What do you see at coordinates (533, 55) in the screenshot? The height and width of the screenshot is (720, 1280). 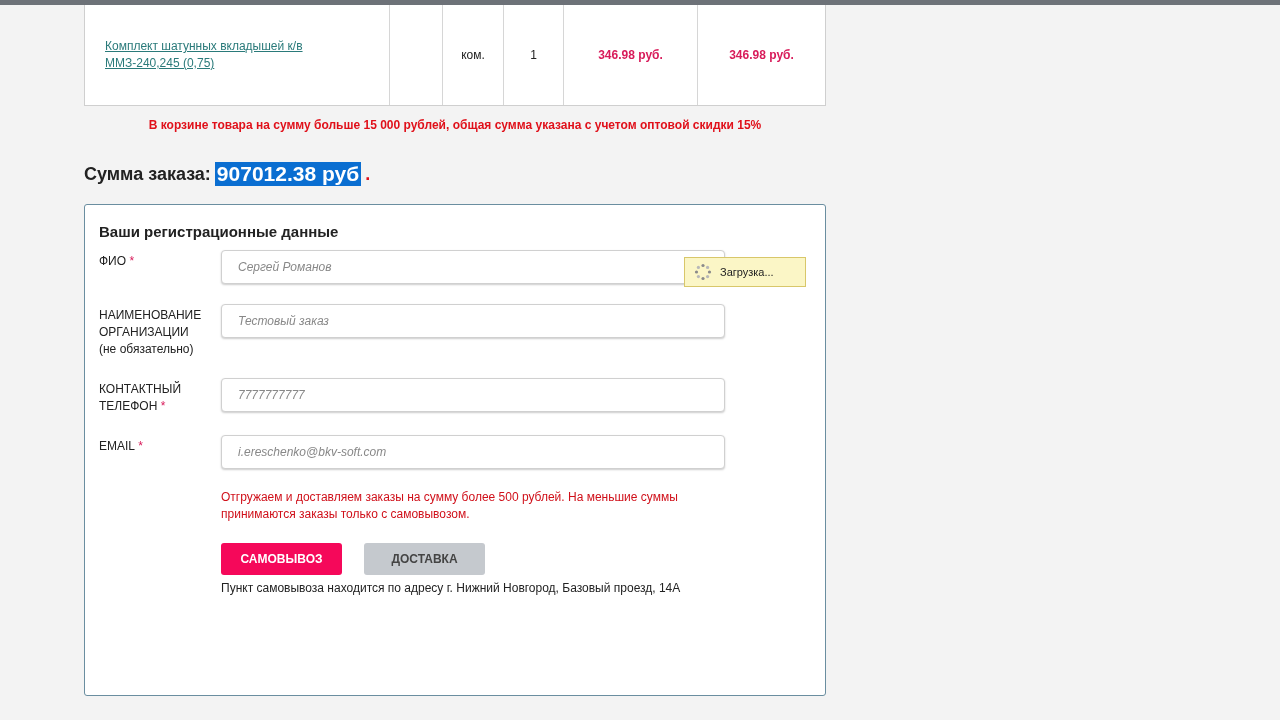 I see `table-cell: 1` at bounding box center [533, 55].